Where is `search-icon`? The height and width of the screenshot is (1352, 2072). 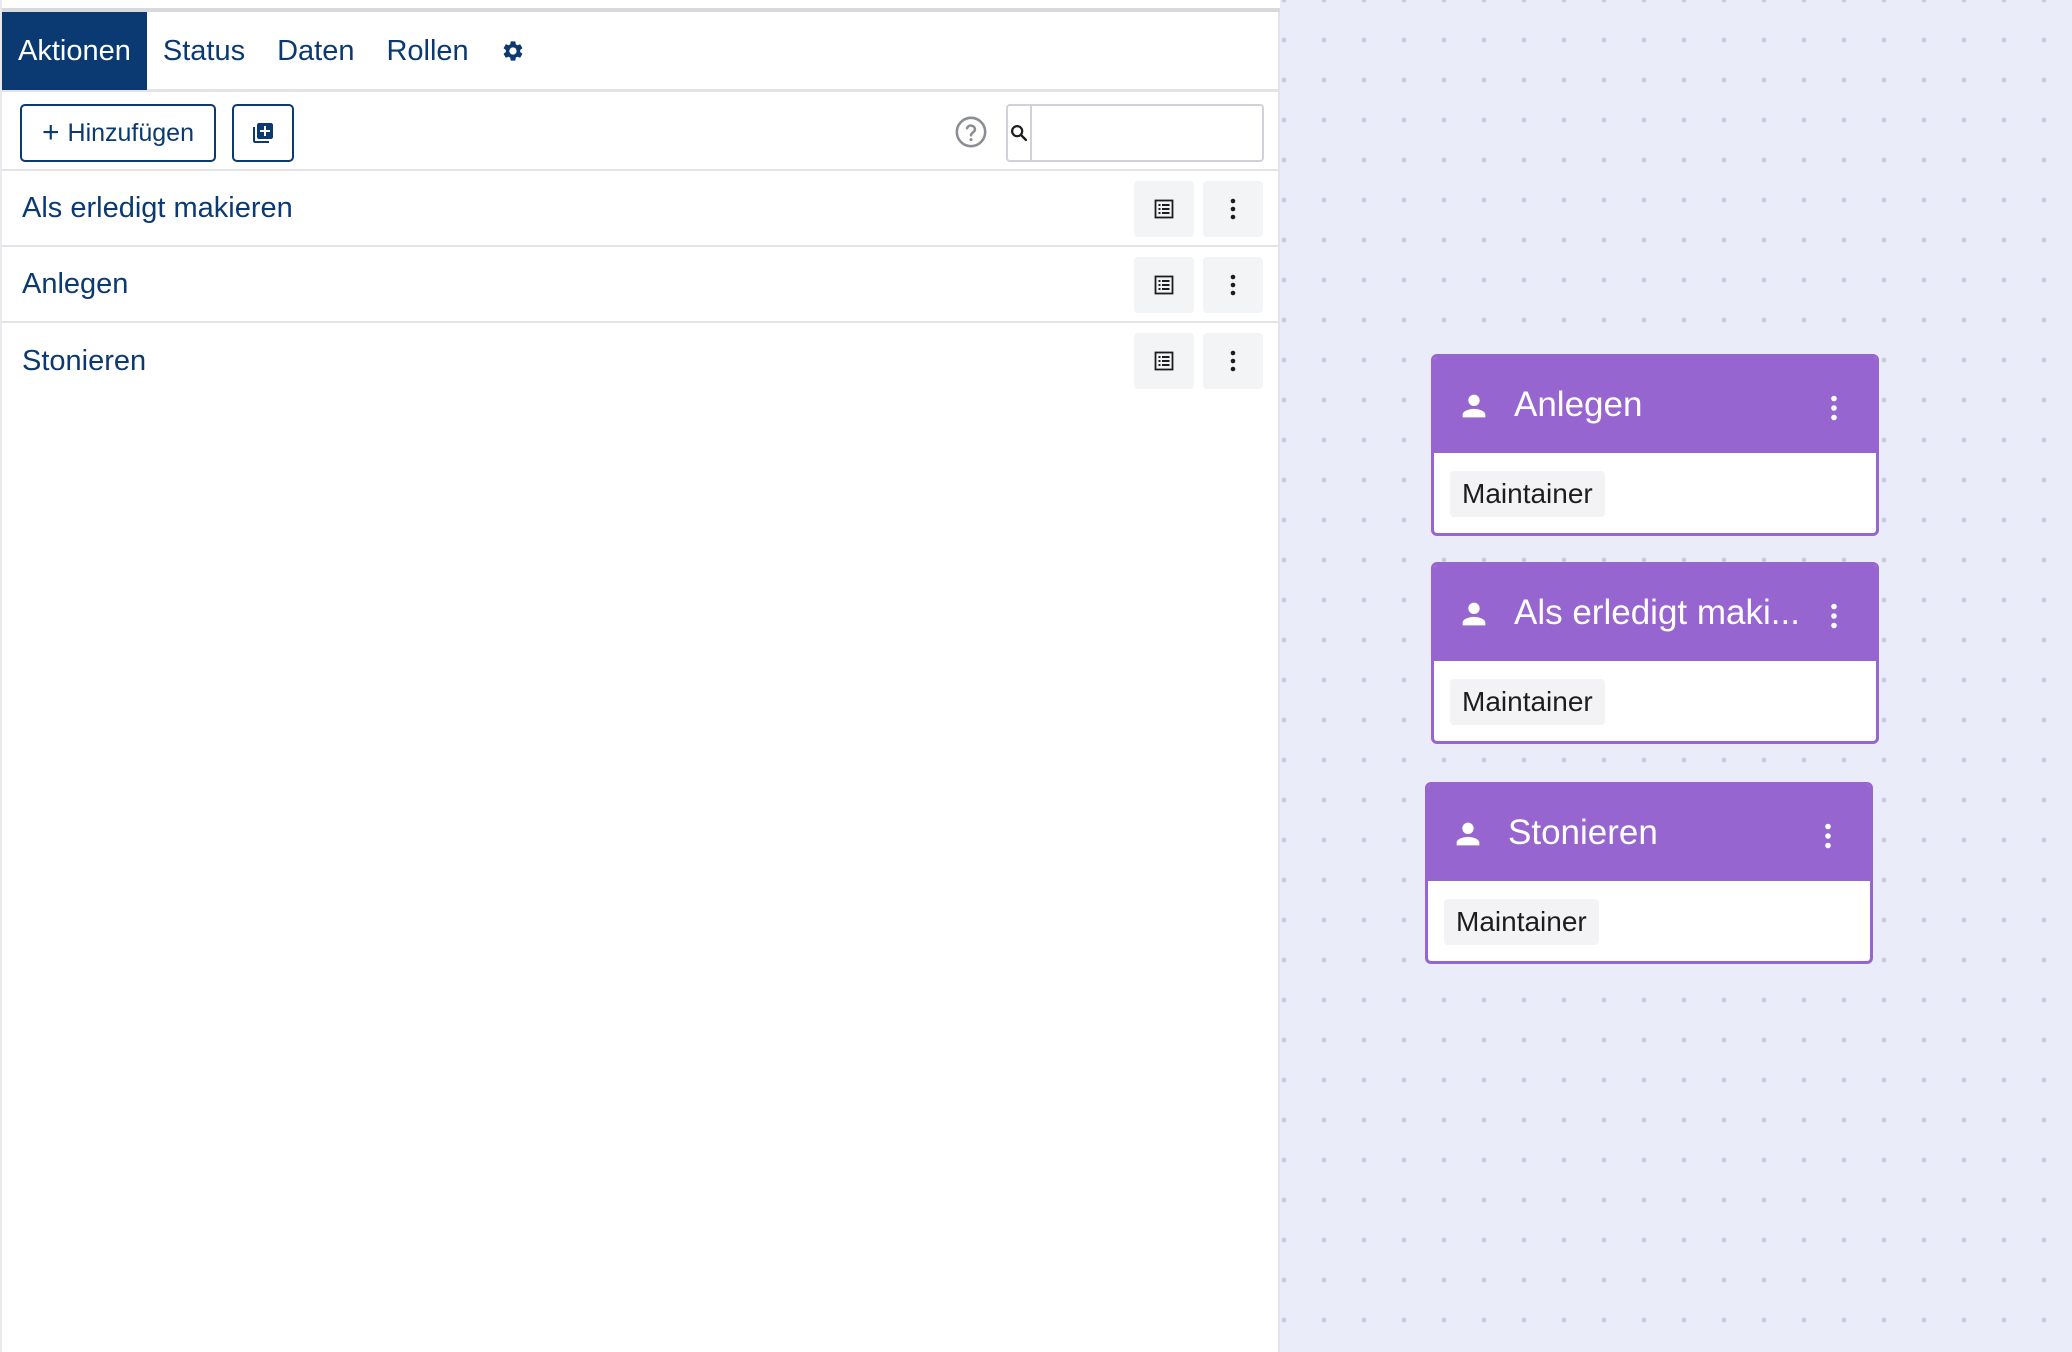
search-icon is located at coordinates (1019, 133).